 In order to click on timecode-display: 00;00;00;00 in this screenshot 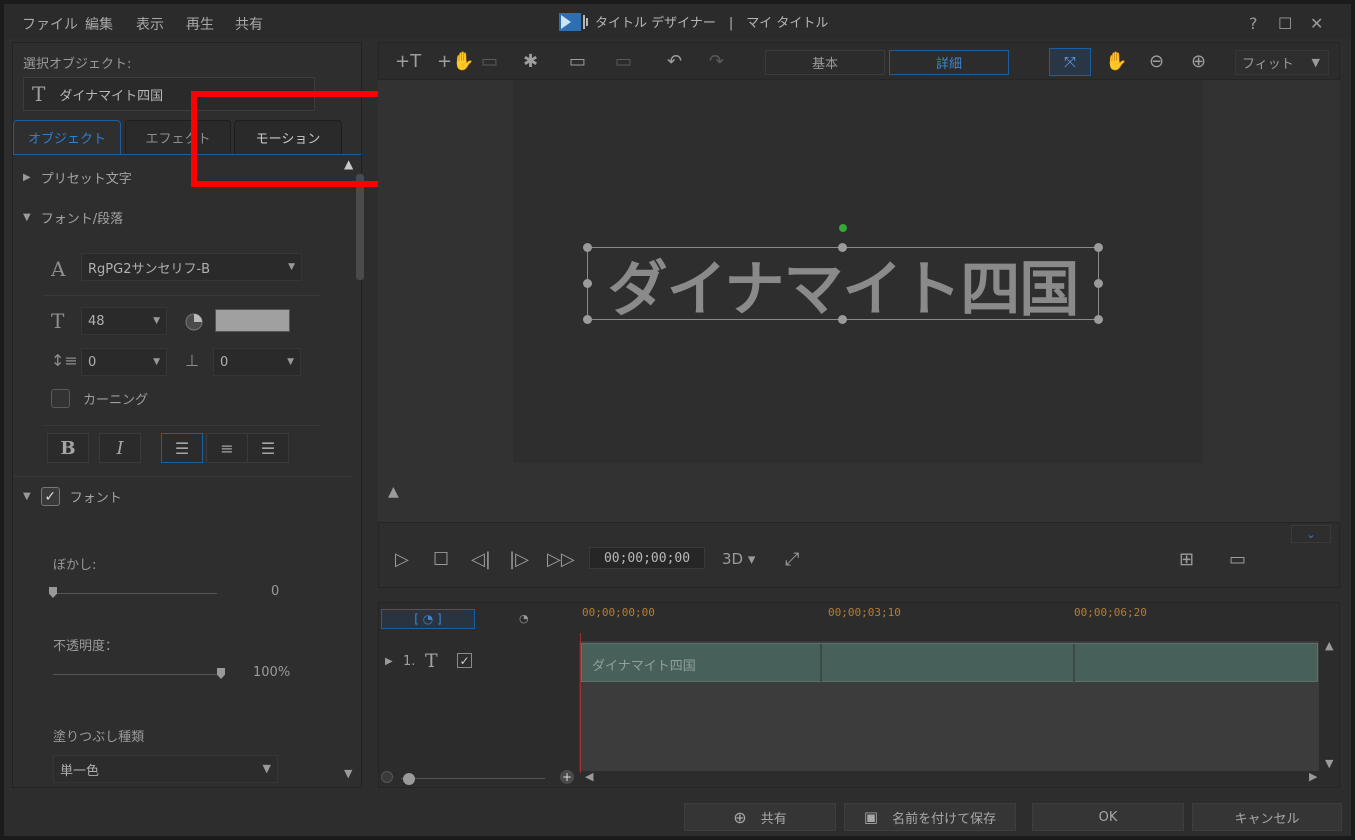, I will do `click(647, 558)`.